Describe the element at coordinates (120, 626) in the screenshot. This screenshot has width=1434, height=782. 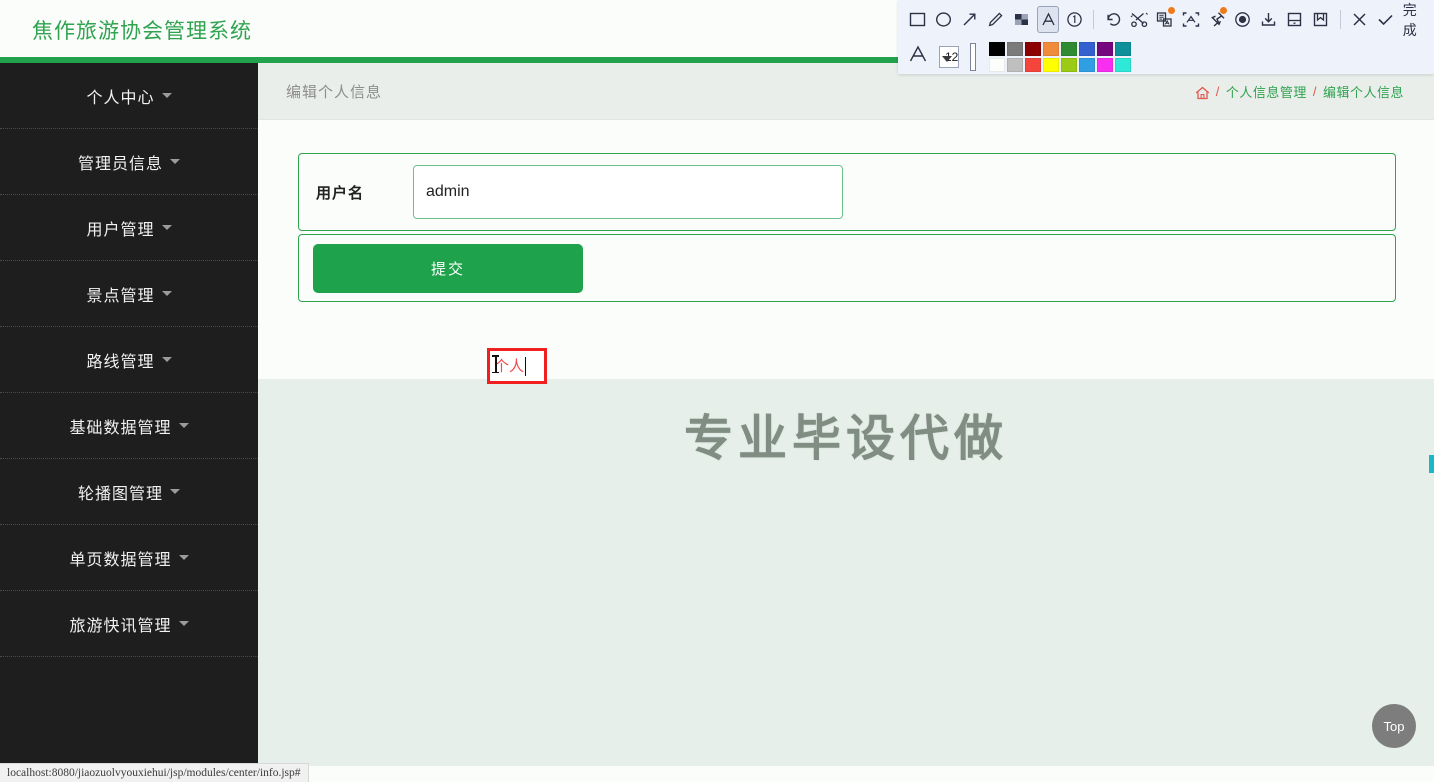
I see `sidebar-item-label: 旅游快讯管理` at that location.